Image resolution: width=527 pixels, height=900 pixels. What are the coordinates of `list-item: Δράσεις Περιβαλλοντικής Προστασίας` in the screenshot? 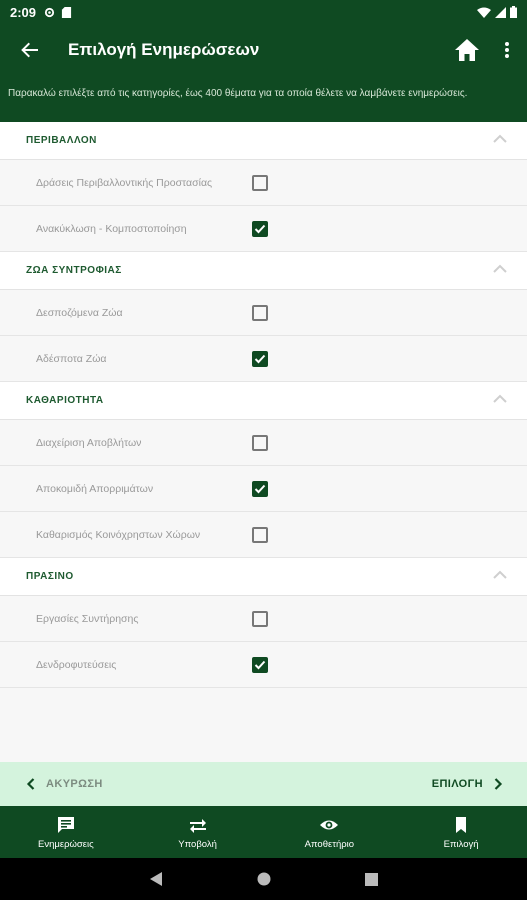 It's located at (263, 183).